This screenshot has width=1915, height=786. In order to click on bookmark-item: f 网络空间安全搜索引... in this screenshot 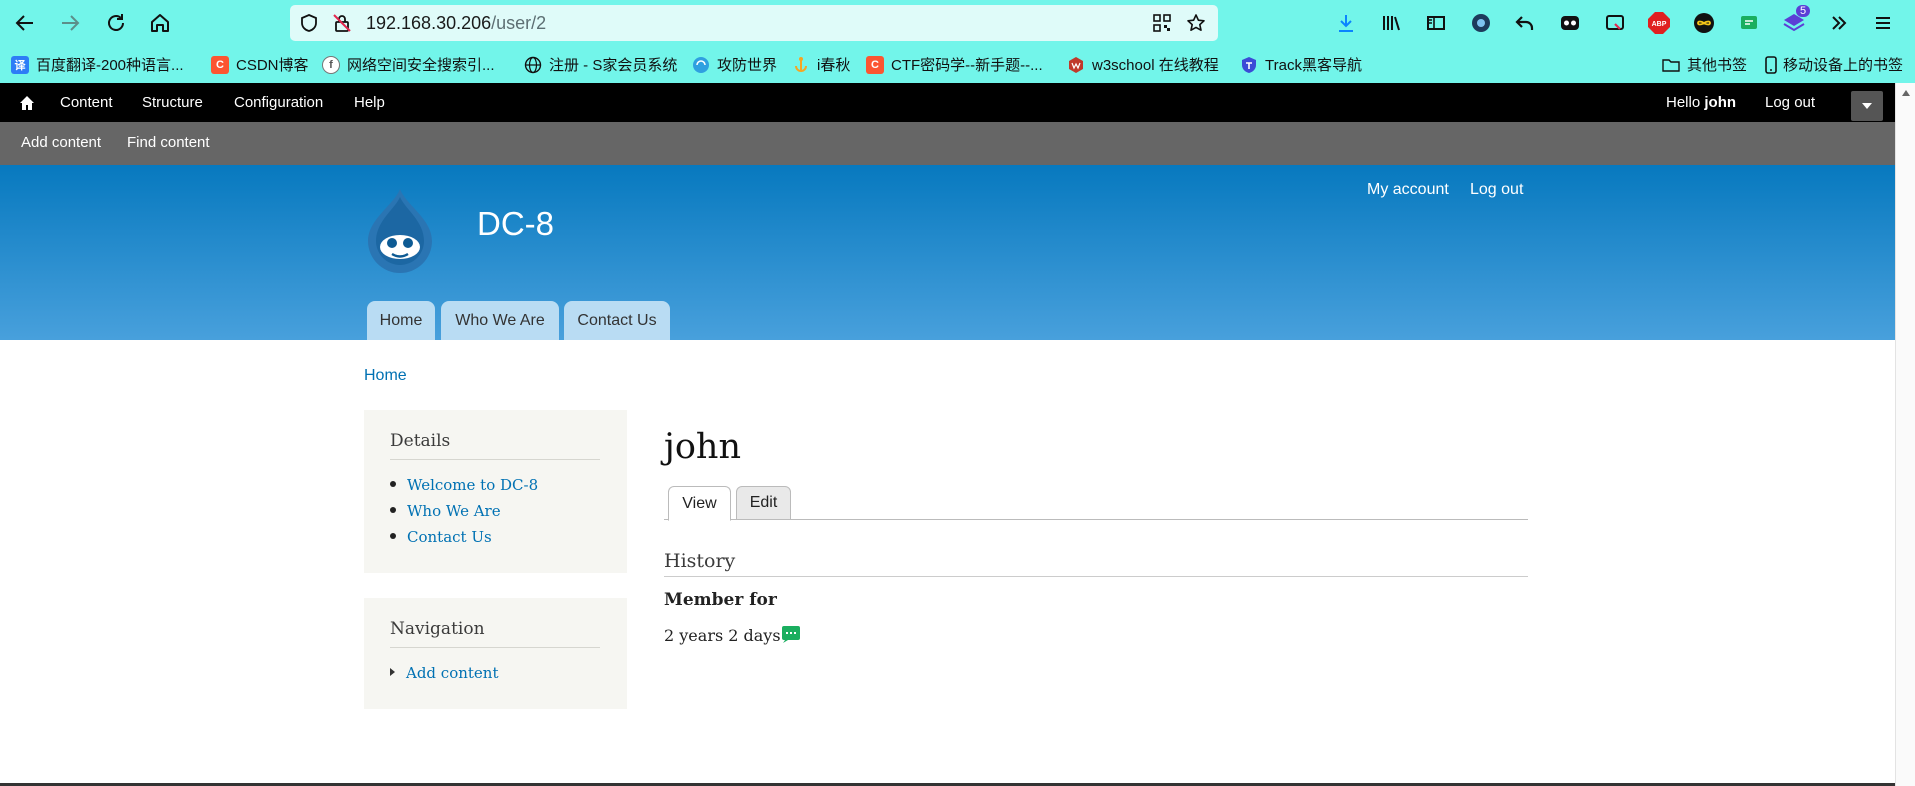, I will do `click(408, 64)`.